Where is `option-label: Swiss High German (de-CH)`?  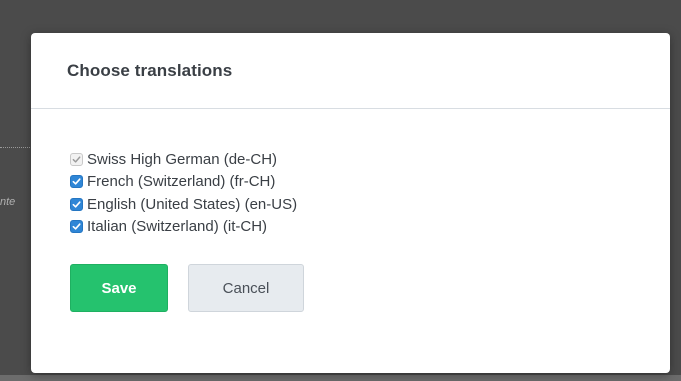 option-label: Swiss High German (de-CH) is located at coordinates (182, 159).